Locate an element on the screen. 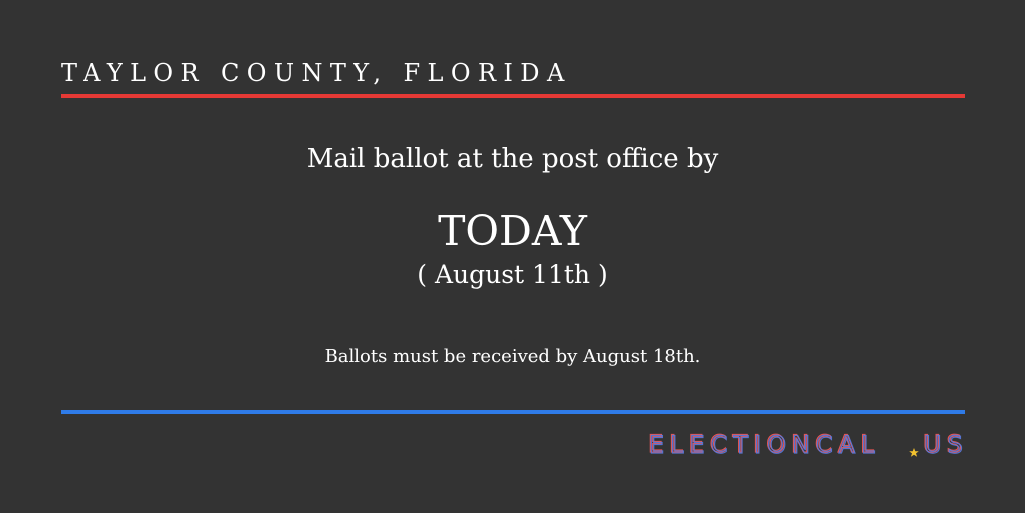  mail-instruction: Mail ballot at the post office by is located at coordinates (512, 159).